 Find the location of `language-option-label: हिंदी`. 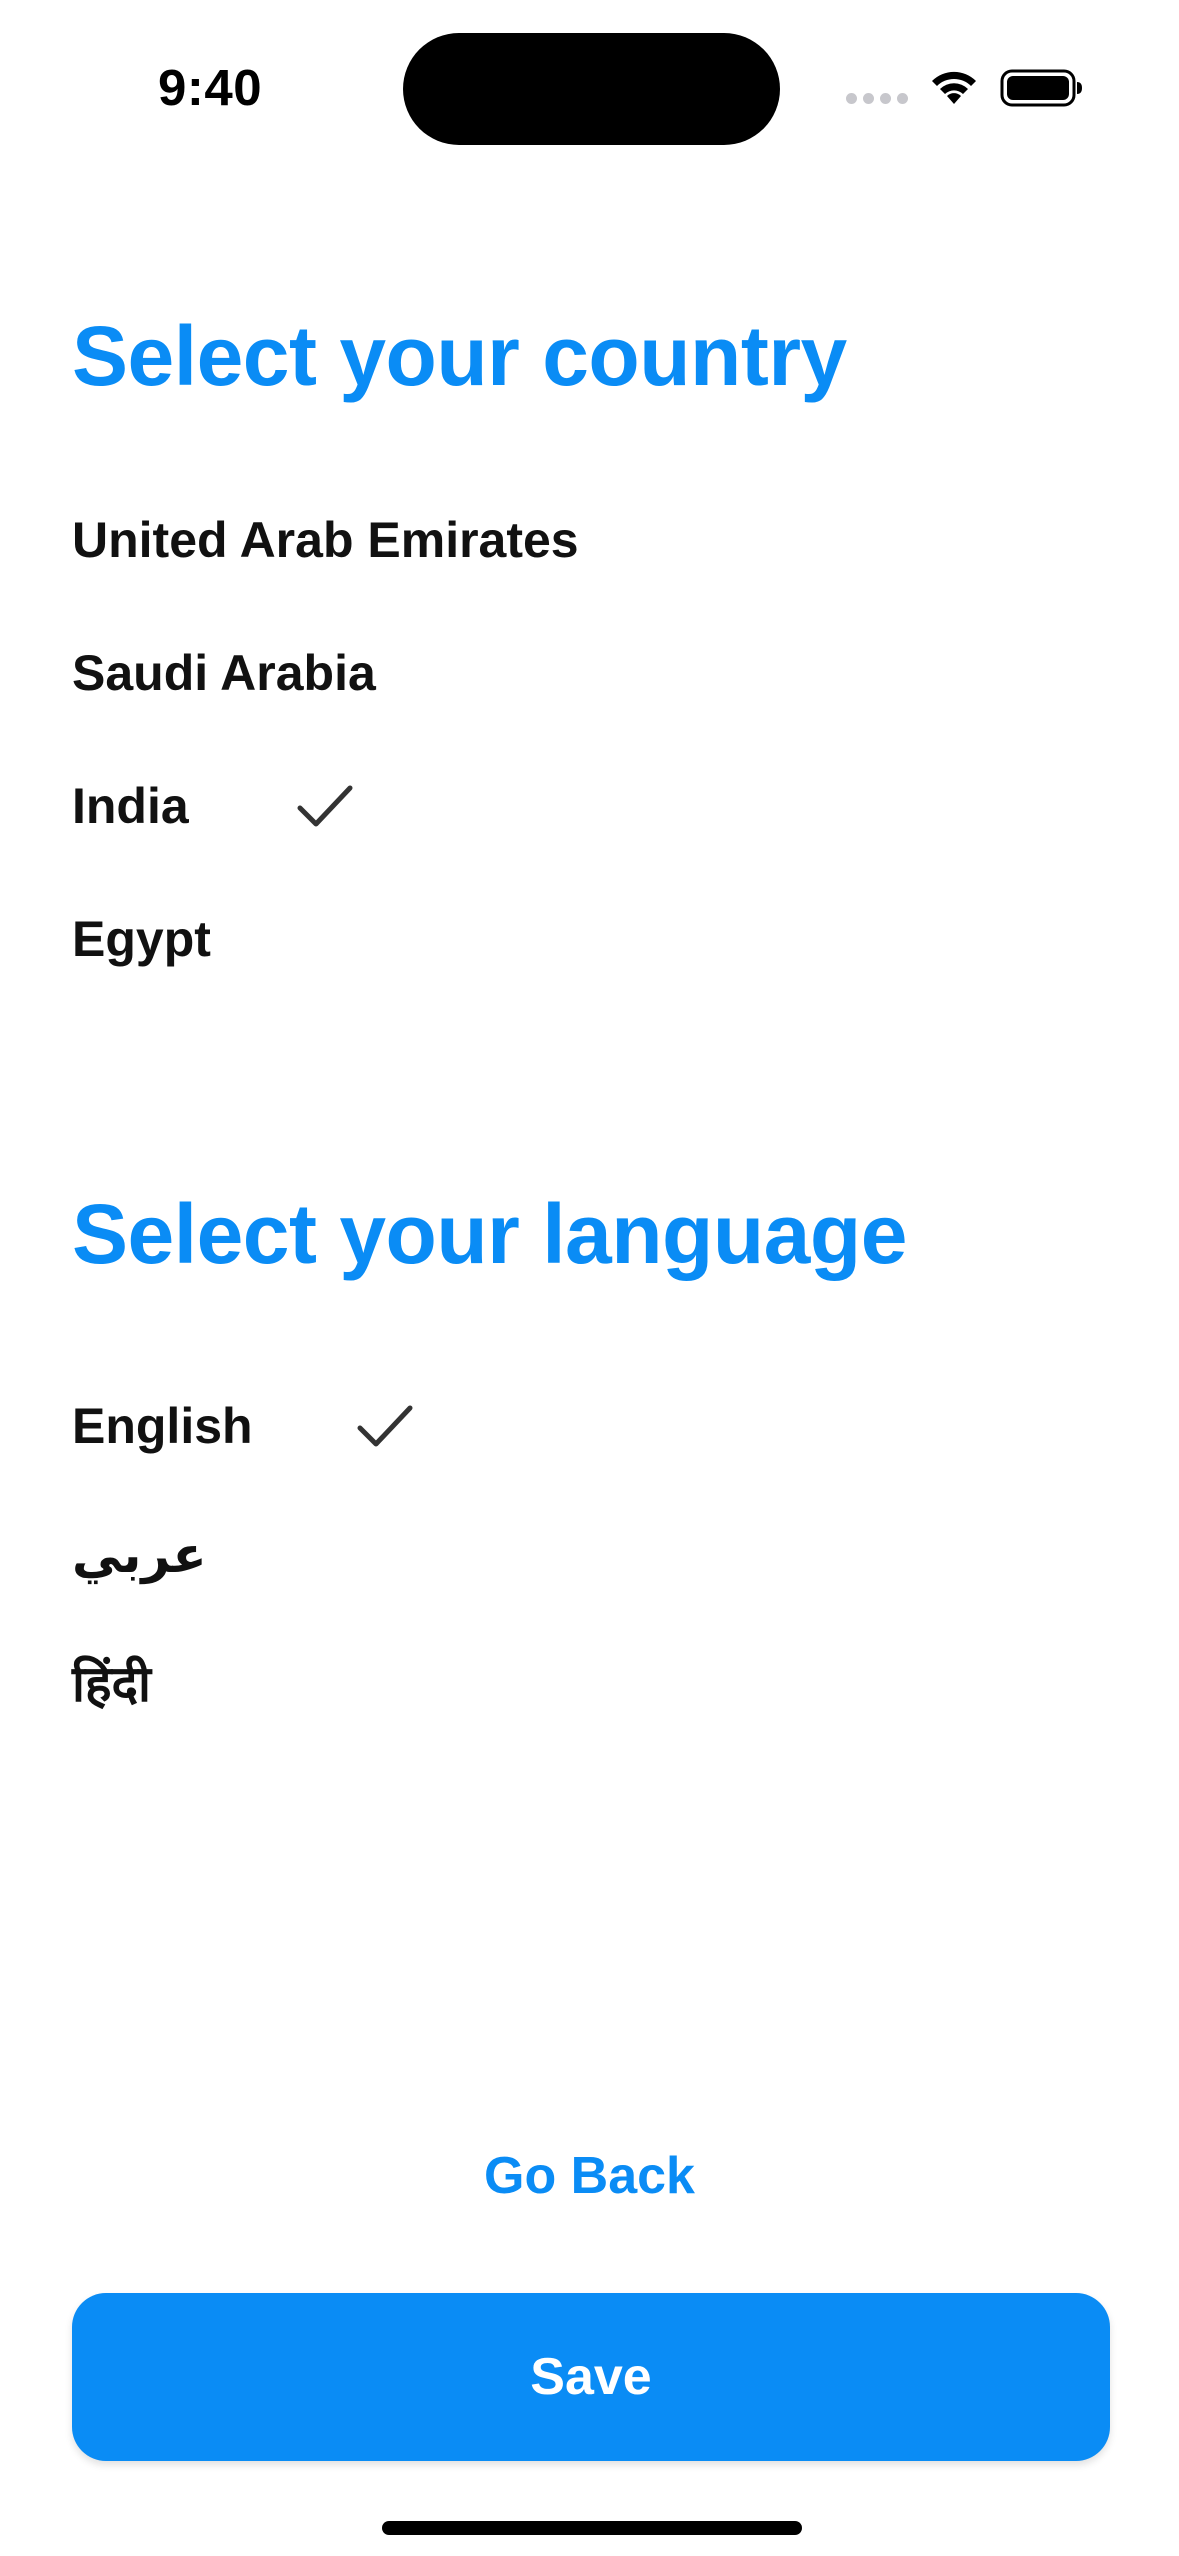

language-option-label: हिंदी is located at coordinates (111, 1684).